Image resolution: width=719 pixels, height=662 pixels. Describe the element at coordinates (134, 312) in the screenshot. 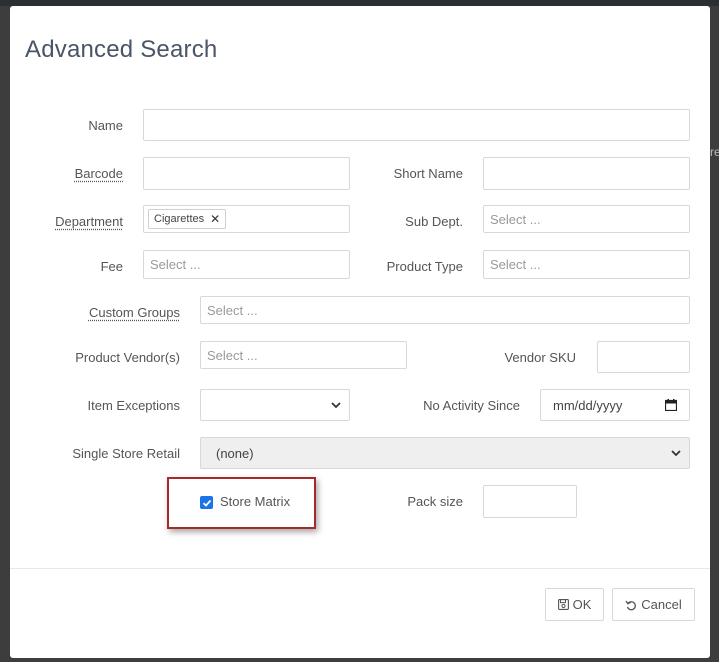

I see `custom-groups-label: Custom Groups` at that location.